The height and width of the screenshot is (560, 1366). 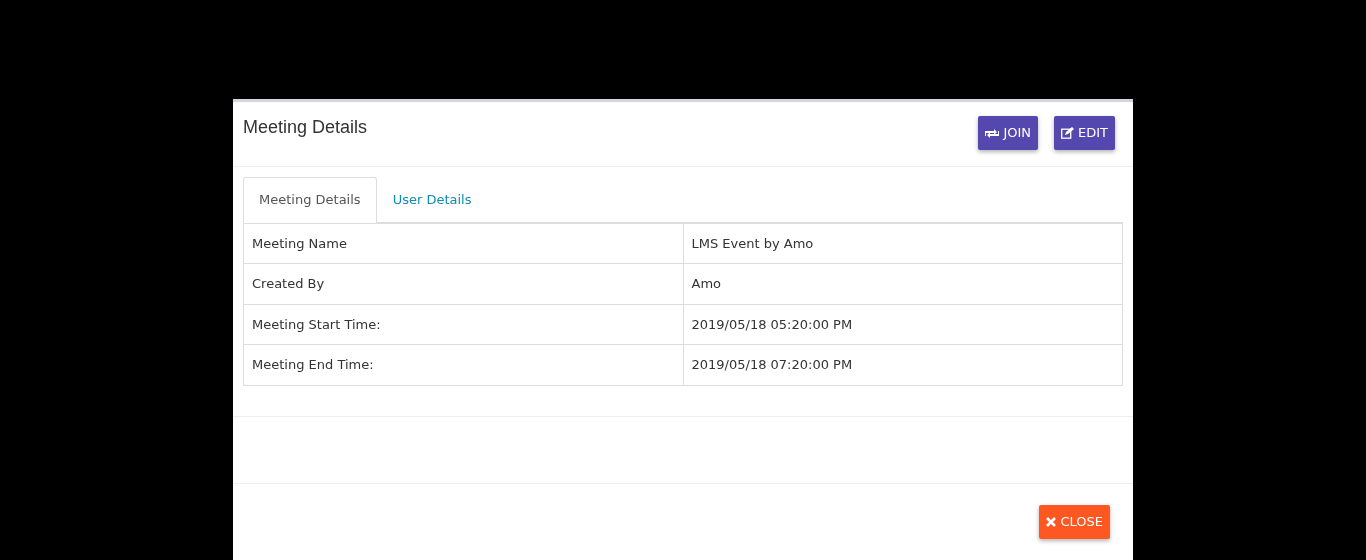 I want to click on field-value: LMS Event by Amo, so click(x=903, y=243).